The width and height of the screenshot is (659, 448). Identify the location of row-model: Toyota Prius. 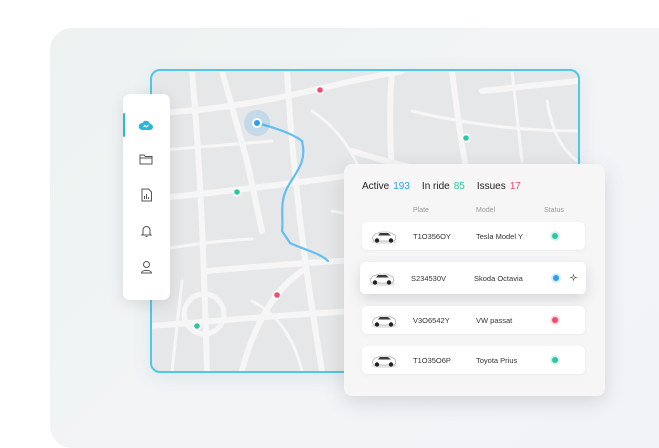
(497, 360).